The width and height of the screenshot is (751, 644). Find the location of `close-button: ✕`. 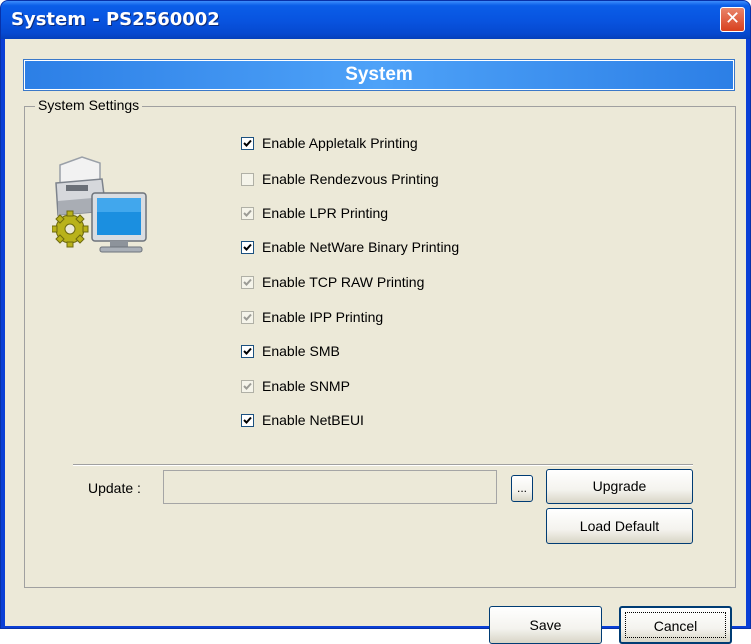

close-button: ✕ is located at coordinates (732, 19).